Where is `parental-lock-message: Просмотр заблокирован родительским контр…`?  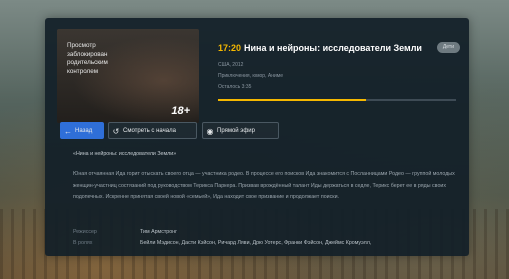 parental-lock-message: Просмотр заблокирован родительским контр… is located at coordinates (87, 58).